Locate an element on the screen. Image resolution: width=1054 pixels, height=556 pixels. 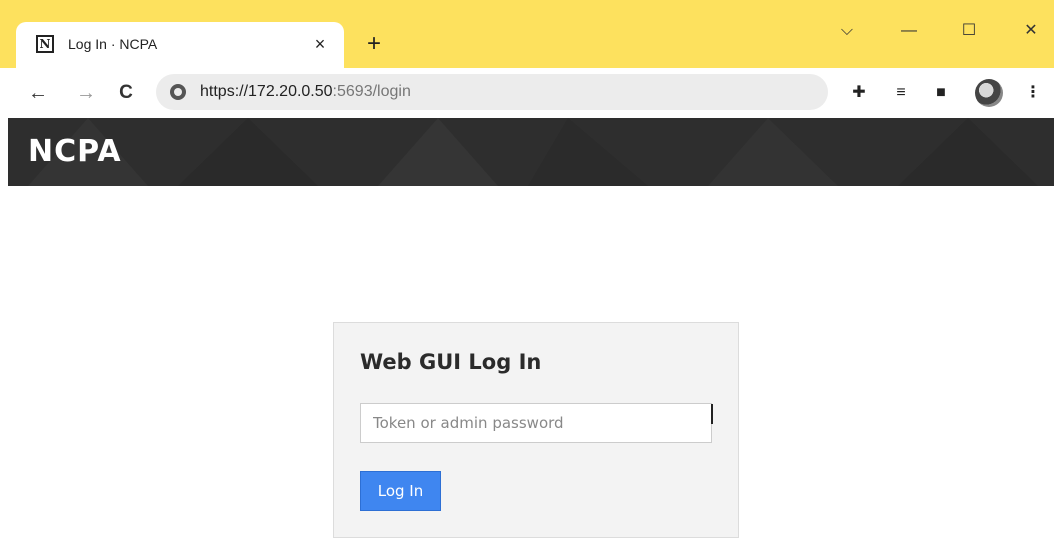
profile-avatar is located at coordinates (989, 93).